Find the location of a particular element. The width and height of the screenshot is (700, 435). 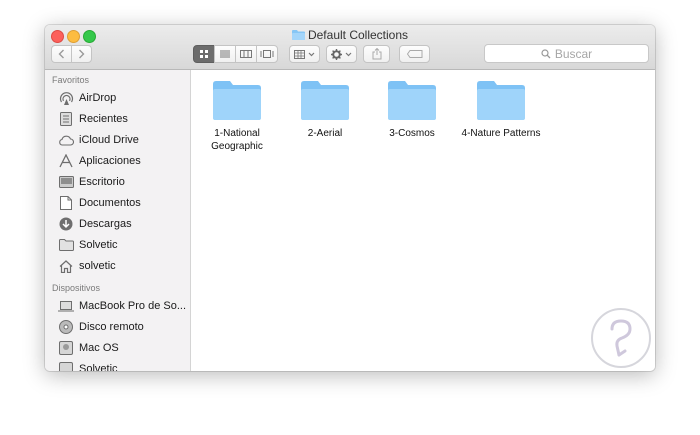

nav-buttons is located at coordinates (71, 54).